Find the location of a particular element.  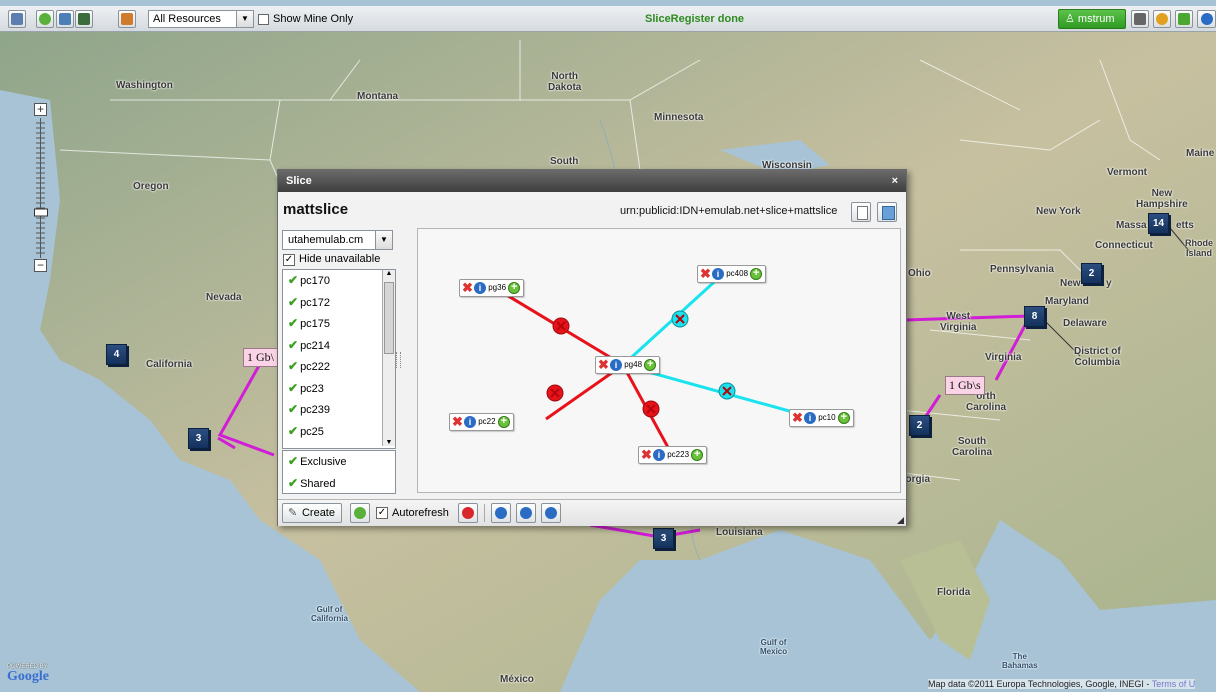

list-item-label: pc23 is located at coordinates (312, 388).